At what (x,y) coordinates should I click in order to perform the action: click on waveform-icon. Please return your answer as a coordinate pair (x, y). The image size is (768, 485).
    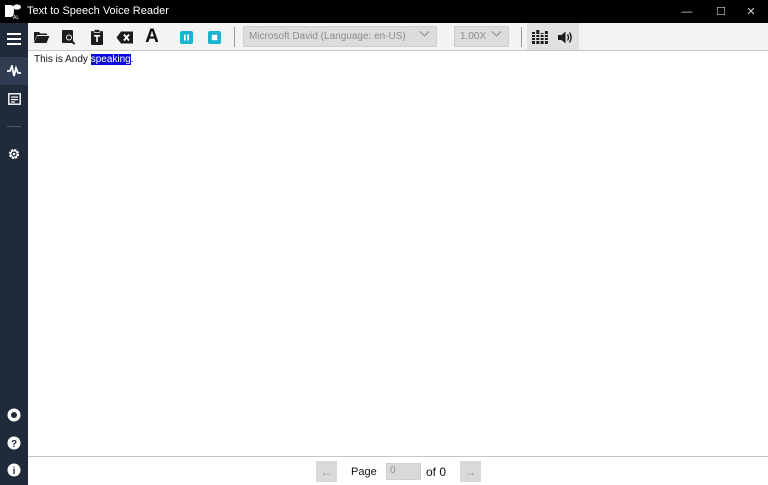
    Looking at the image, I should click on (14, 71).